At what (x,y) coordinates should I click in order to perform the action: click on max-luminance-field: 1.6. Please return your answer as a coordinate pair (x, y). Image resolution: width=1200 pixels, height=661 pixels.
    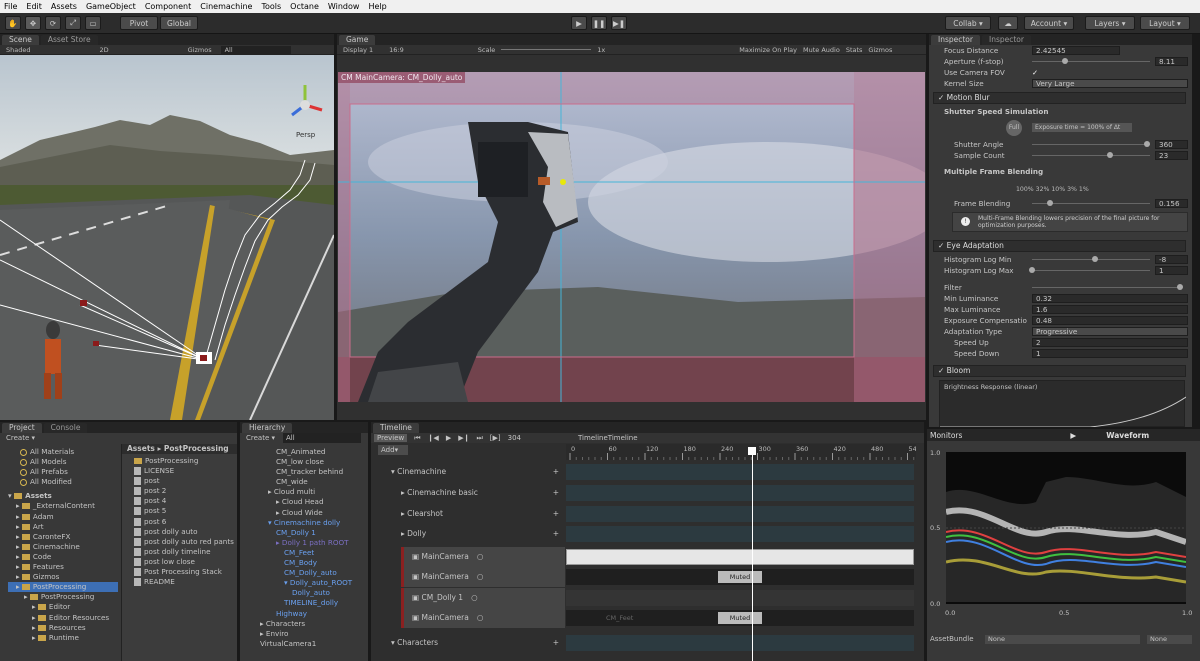
    Looking at the image, I should click on (1110, 309).